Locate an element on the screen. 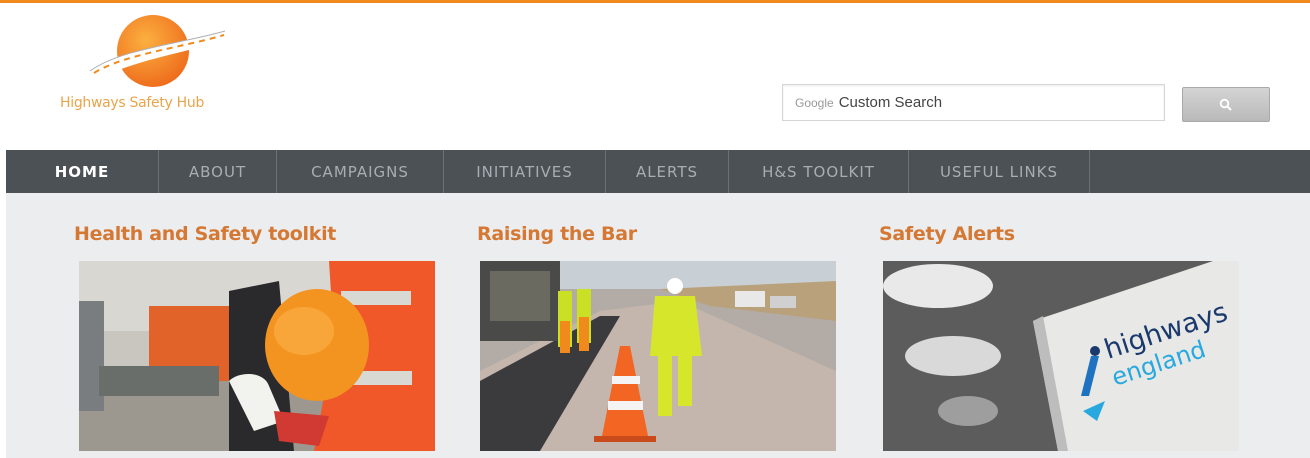 The height and width of the screenshot is (458, 1310). safety-alerts-image: highways england is located at coordinates (1061, 356).